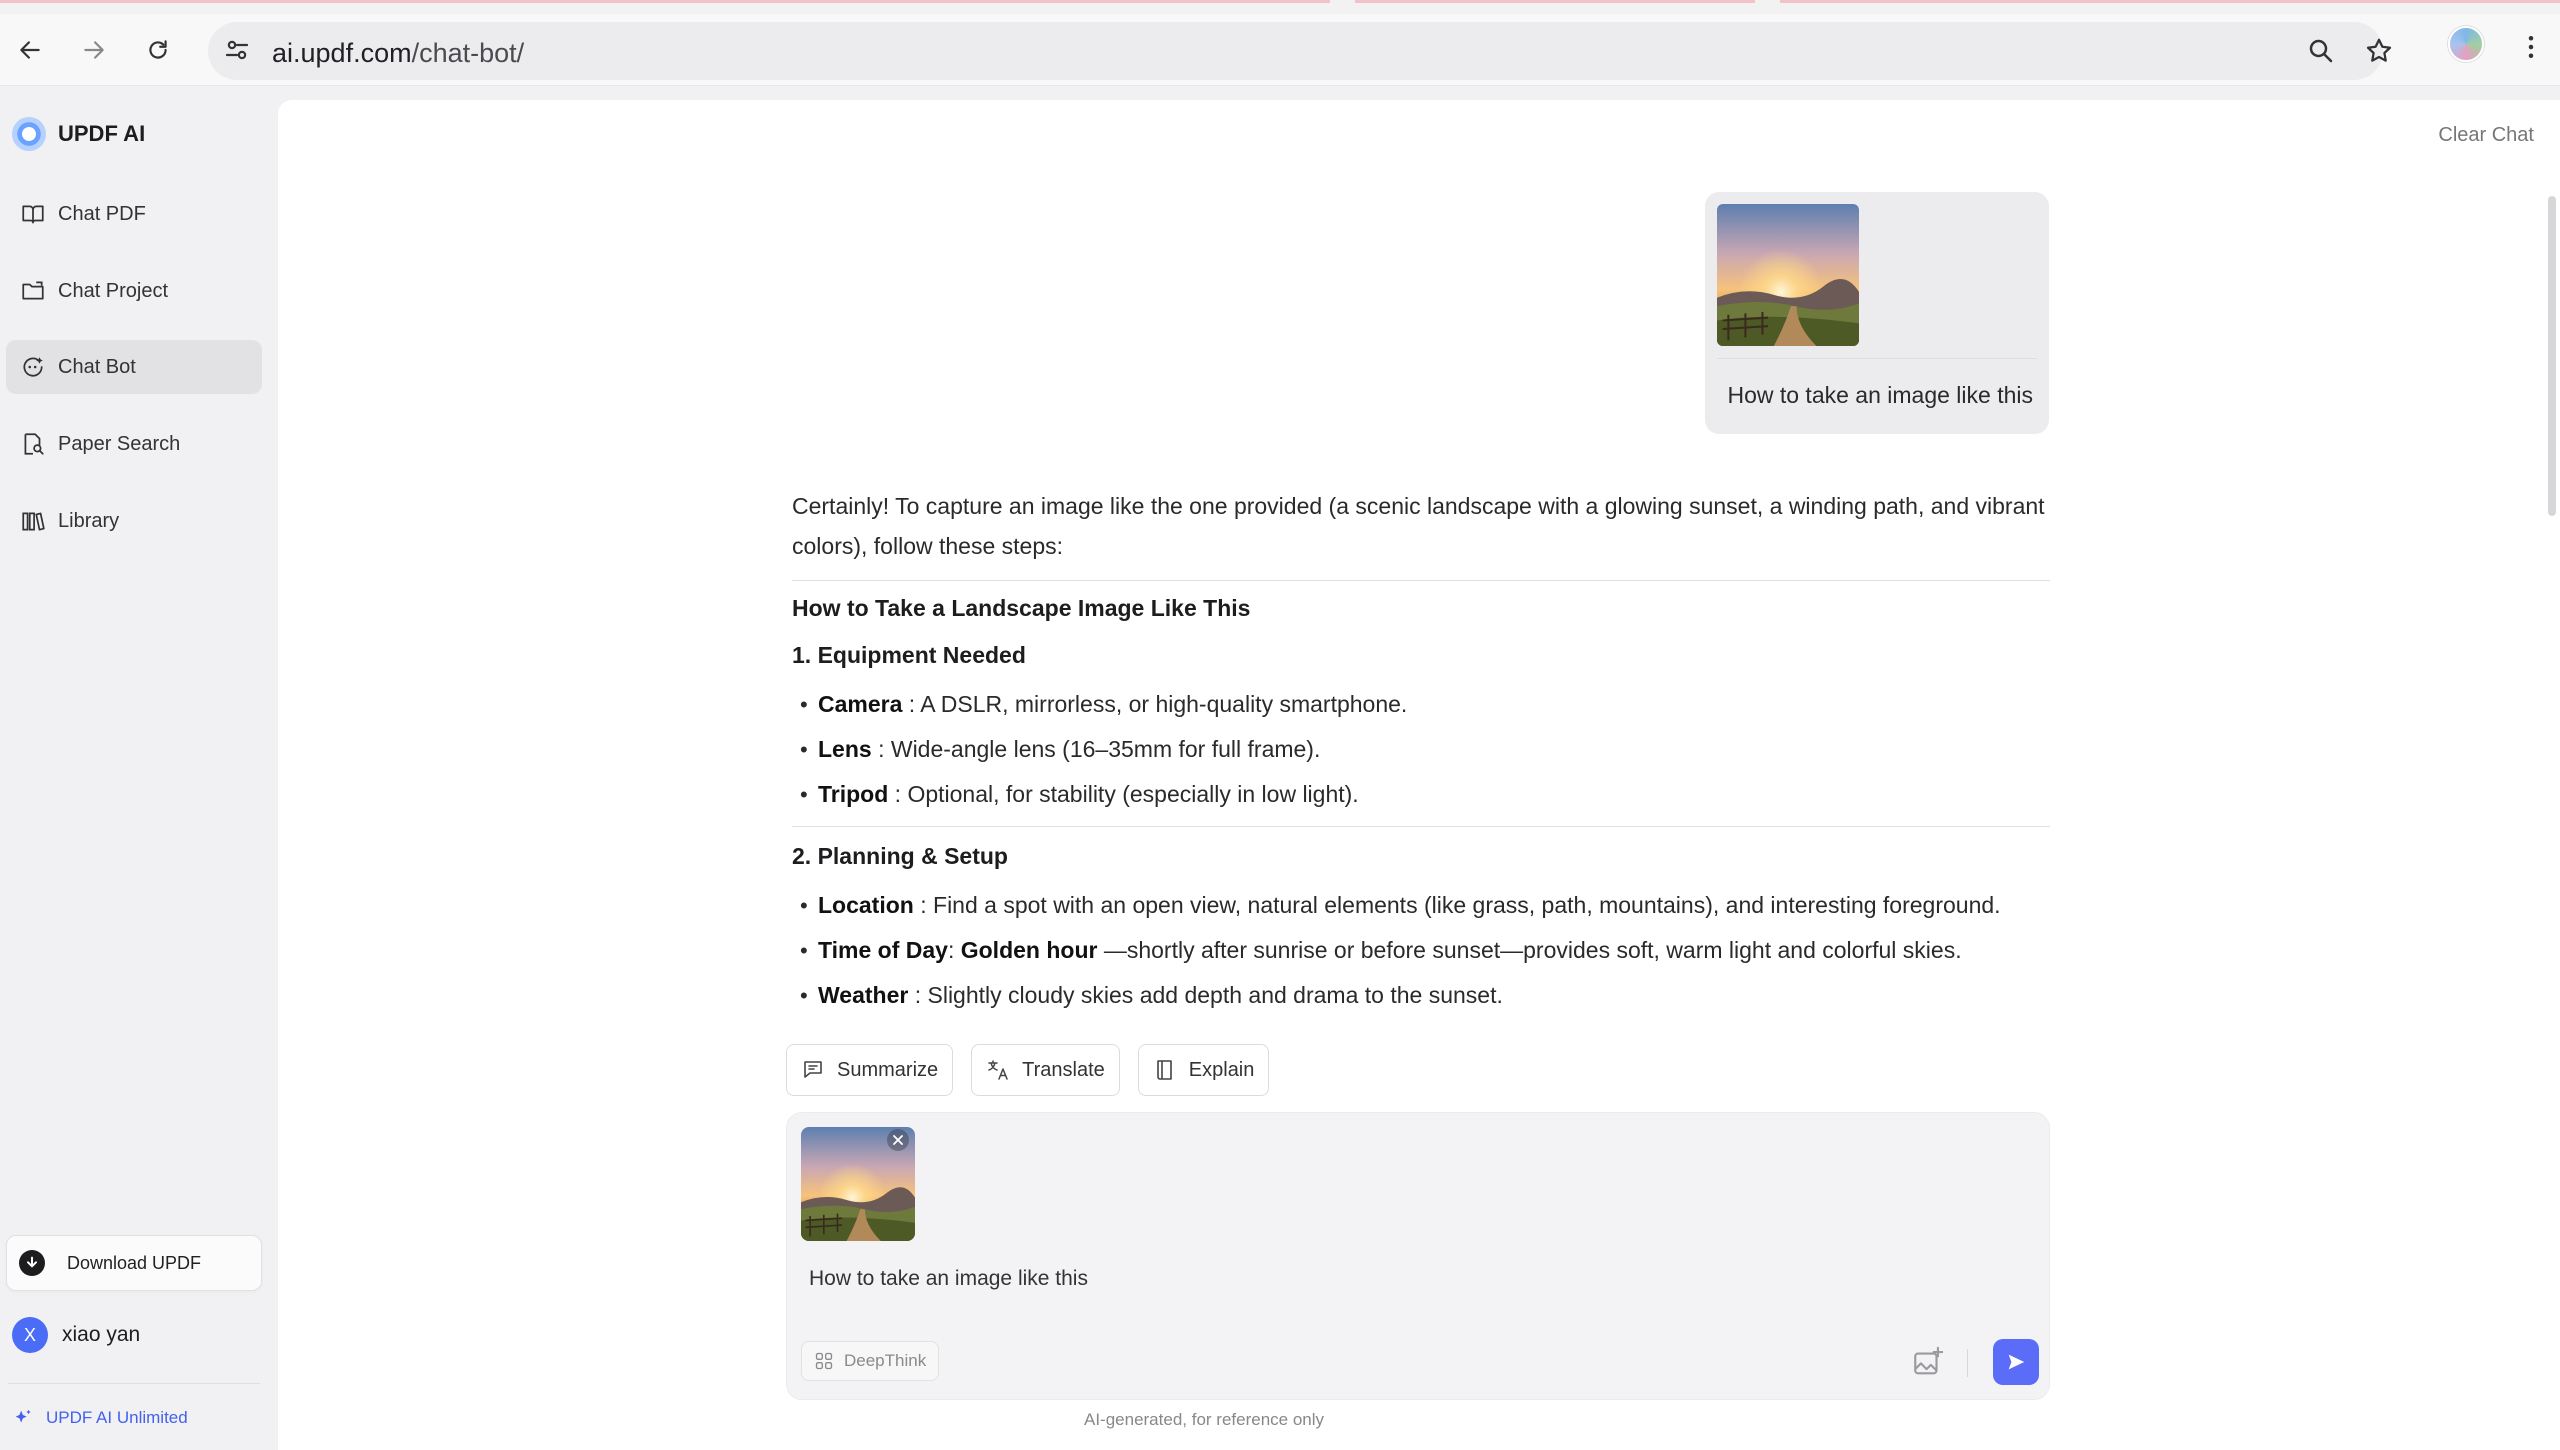 The image size is (2560, 1450). What do you see at coordinates (998, 1070) in the screenshot?
I see `translate-icon` at bounding box center [998, 1070].